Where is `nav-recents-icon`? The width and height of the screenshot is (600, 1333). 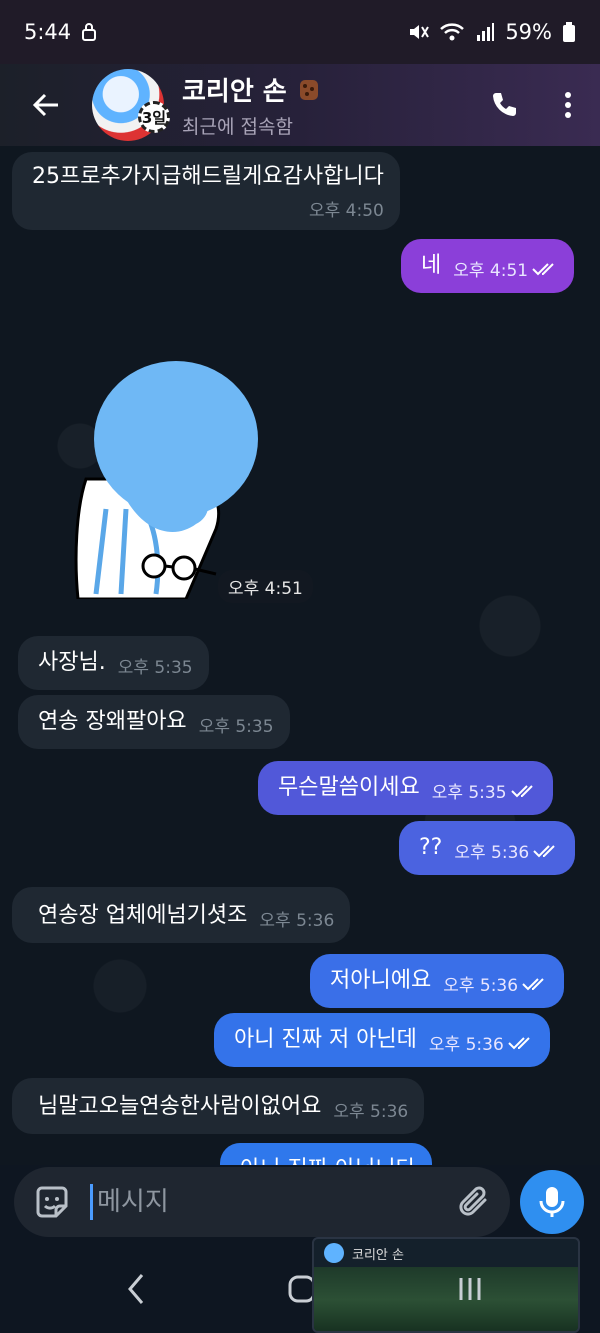
nav-recents-icon is located at coordinates (470, 1289).